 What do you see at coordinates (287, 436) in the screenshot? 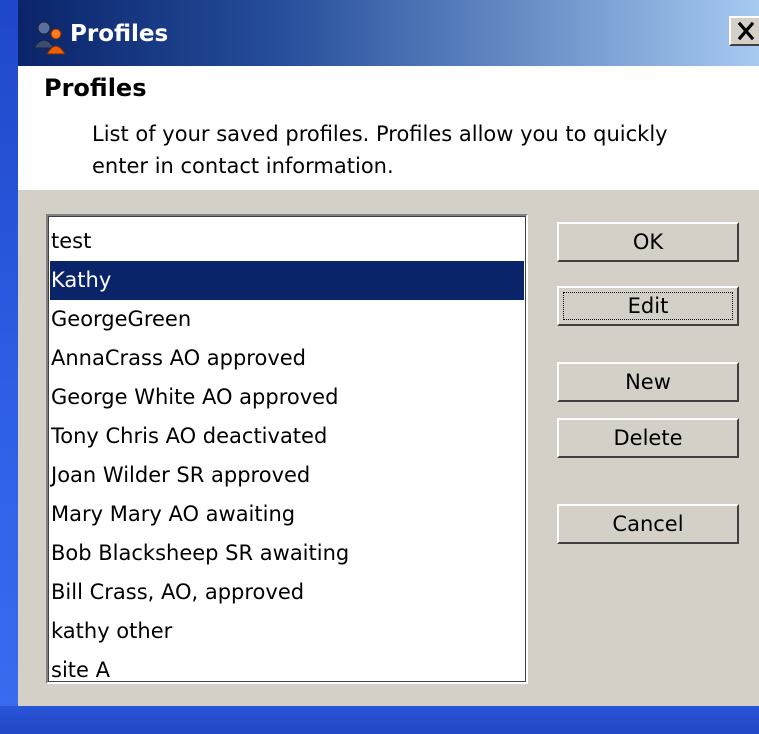
I see `list-item: Tony Chris AO deactivated` at bounding box center [287, 436].